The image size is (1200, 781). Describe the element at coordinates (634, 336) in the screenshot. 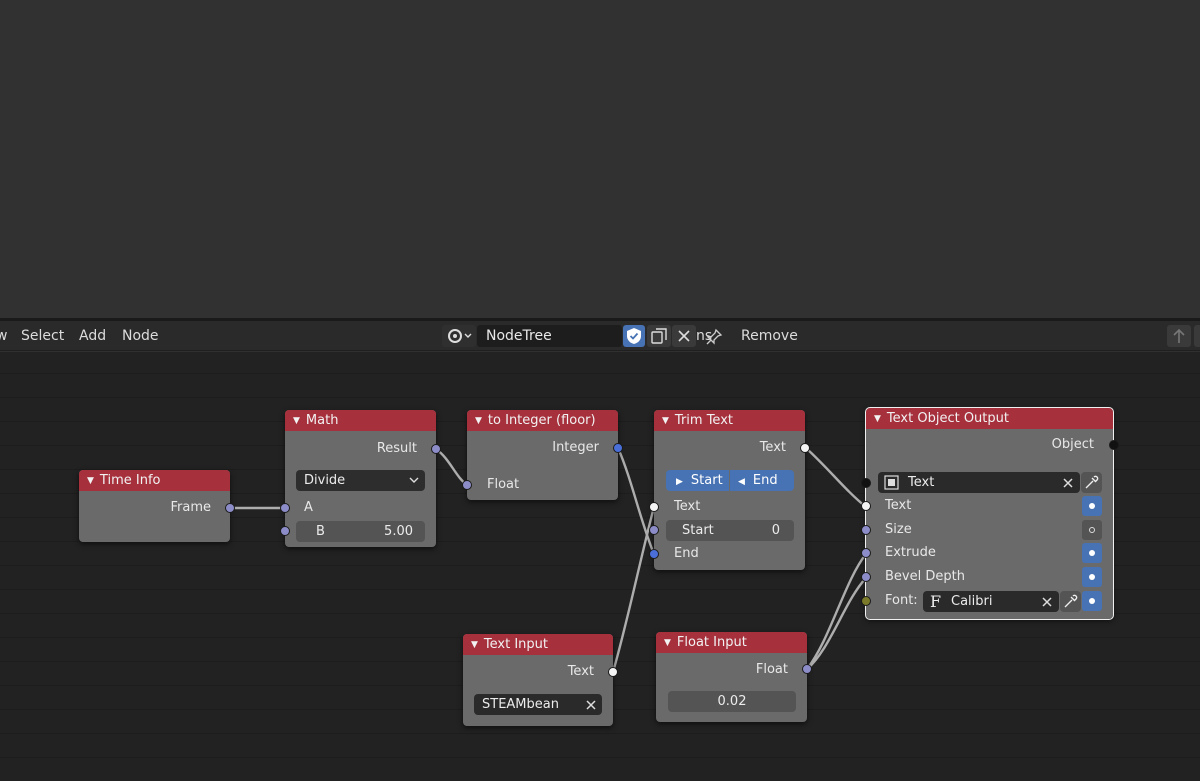

I see `fake-user-button` at that location.